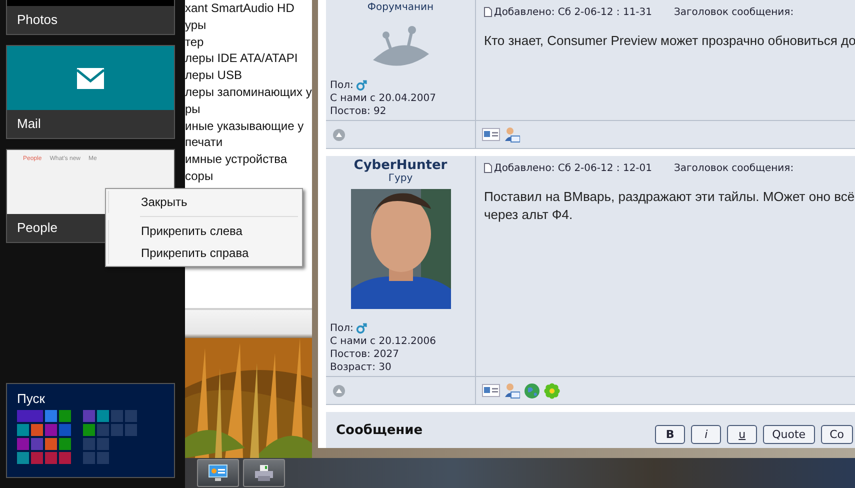 This screenshot has width=855, height=488. I want to click on device-category: имные устройства, so click(248, 159).